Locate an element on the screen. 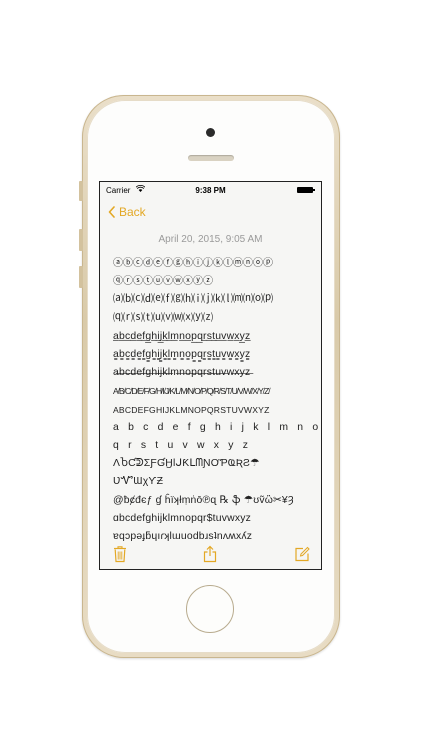  earpiece-speaker is located at coordinates (211, 158).